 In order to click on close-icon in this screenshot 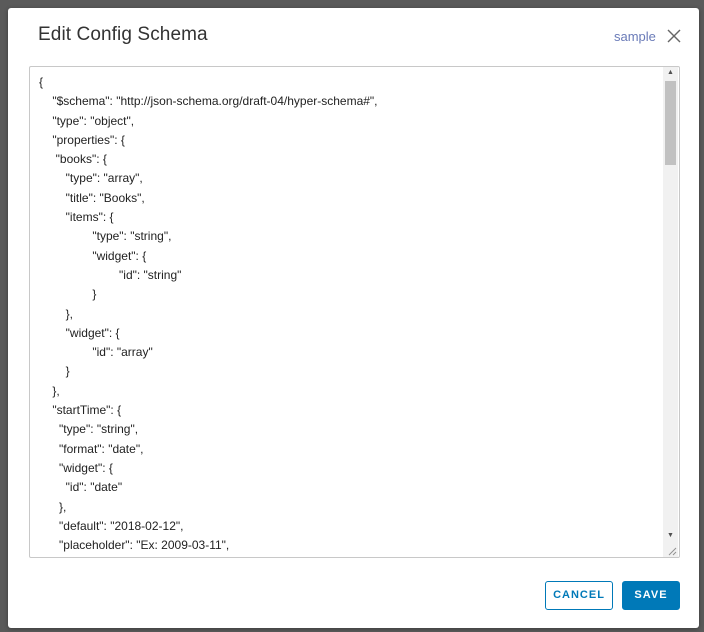, I will do `click(674, 36)`.